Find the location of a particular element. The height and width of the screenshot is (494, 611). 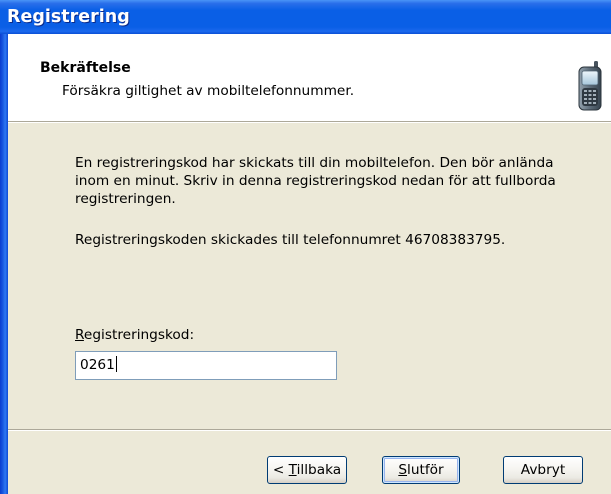

window-title: Registrering is located at coordinates (68, 17).